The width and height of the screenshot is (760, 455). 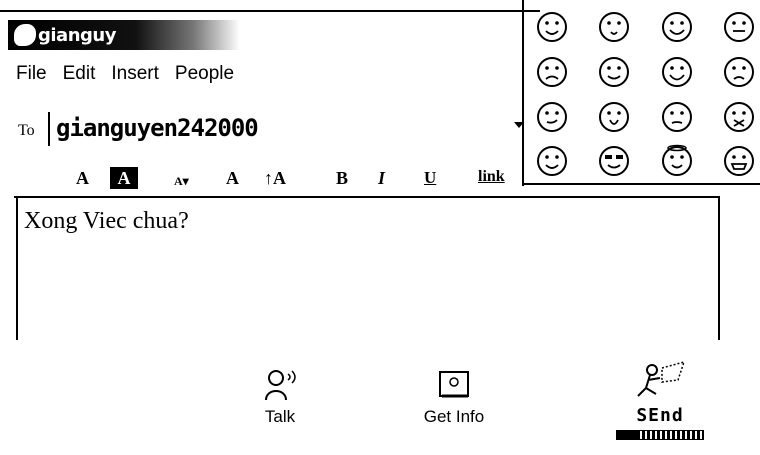 What do you see at coordinates (552, 72) in the screenshot?
I see `sad-icon` at bounding box center [552, 72].